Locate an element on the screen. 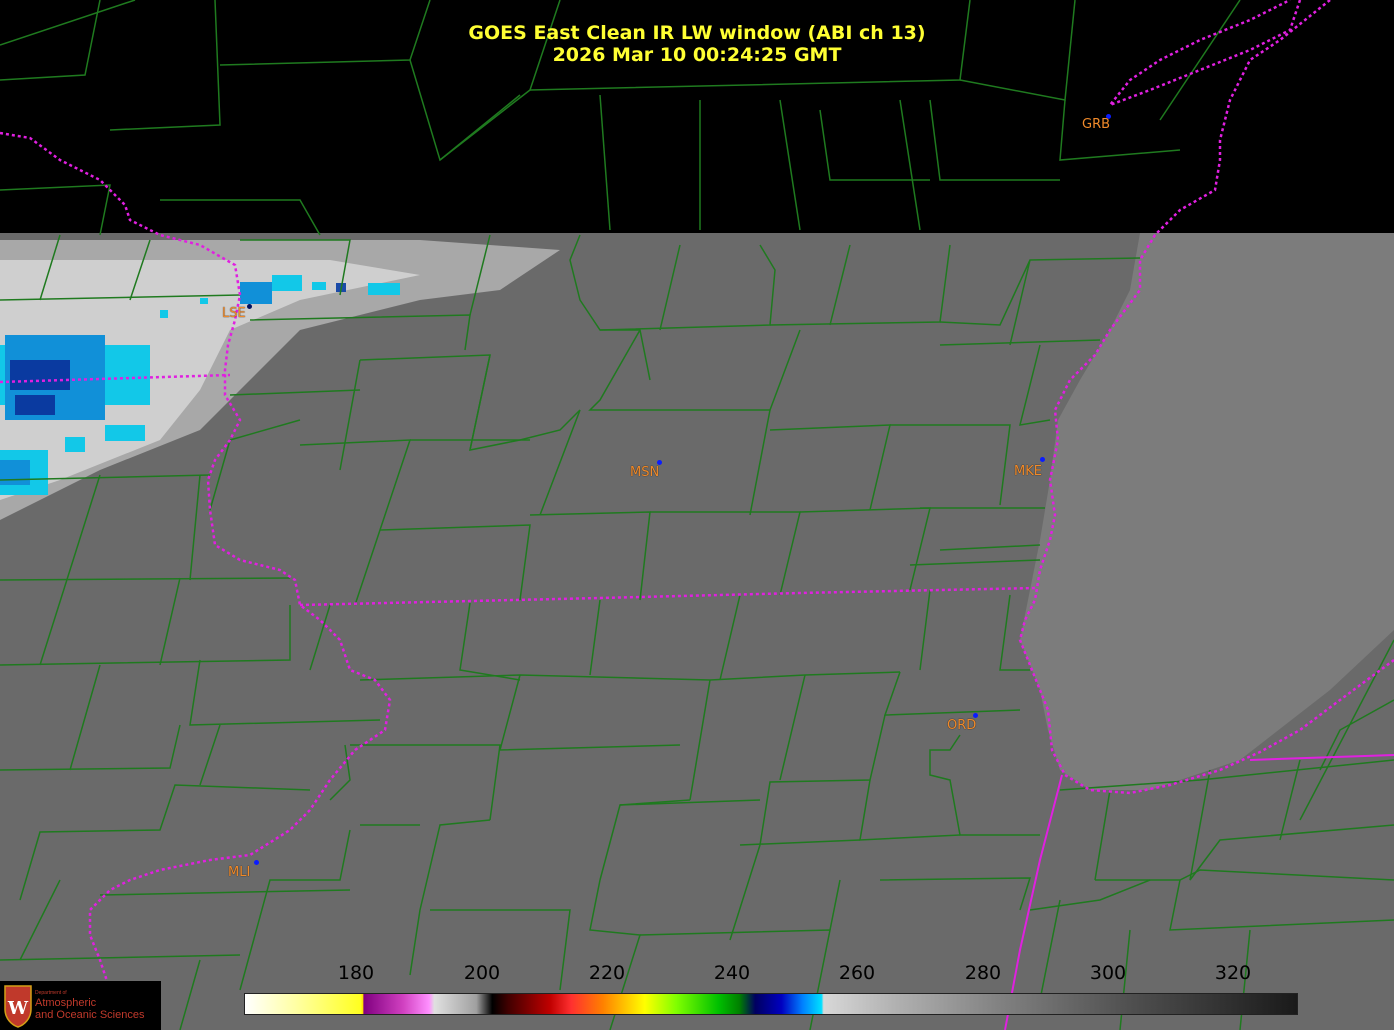  city-marker-mke is located at coordinates (1042, 459).